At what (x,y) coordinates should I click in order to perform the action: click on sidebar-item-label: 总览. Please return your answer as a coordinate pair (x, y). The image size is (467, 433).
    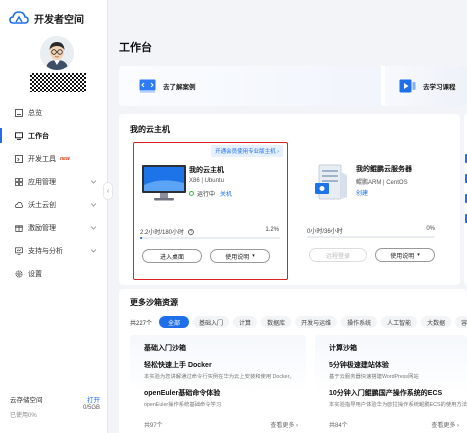
    Looking at the image, I should click on (35, 113).